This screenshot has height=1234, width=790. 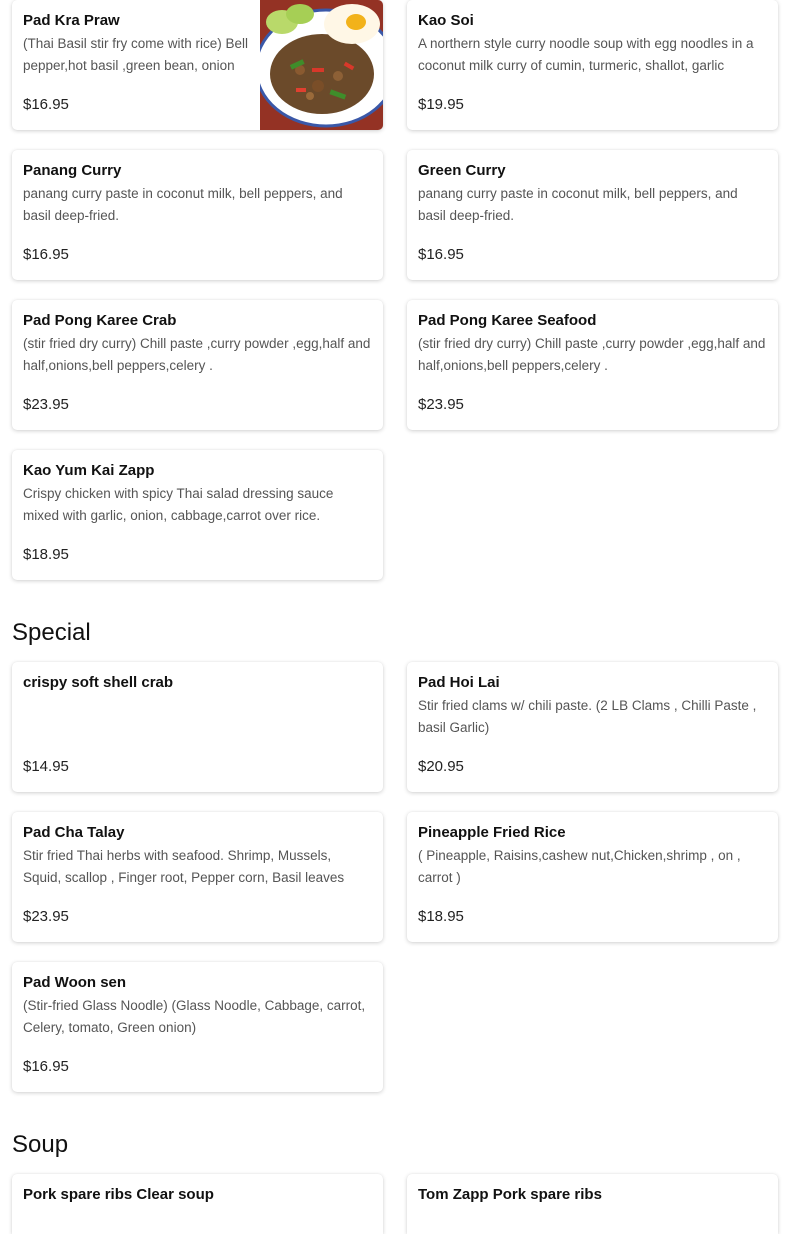 What do you see at coordinates (89, 470) in the screenshot?
I see `menu-item-name: Kao Yum Kai Zapp` at bounding box center [89, 470].